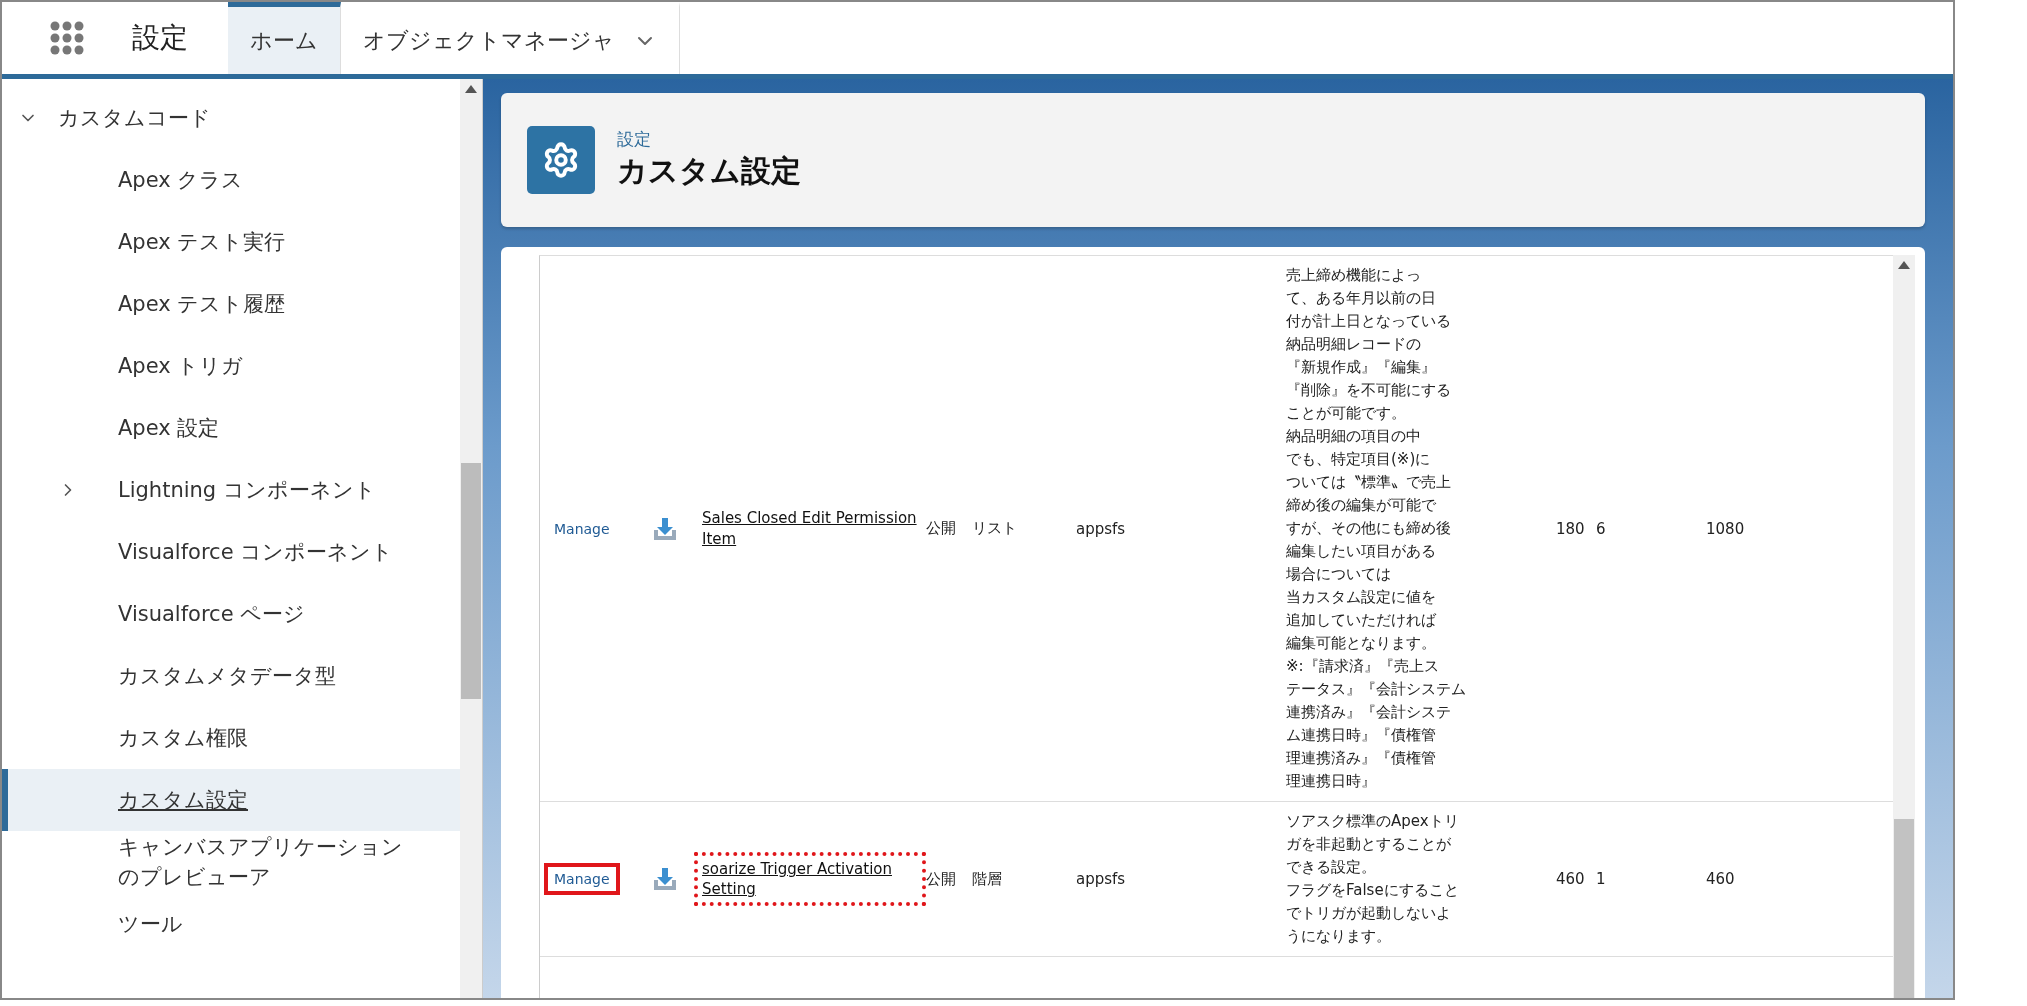  I want to click on description-cell-text: ソアスク標準のApexトリ ガを非起動とすることが できる設定。 フラグをFalseにすること でトリガが起動しないよ うになります。, so click(1373, 879).